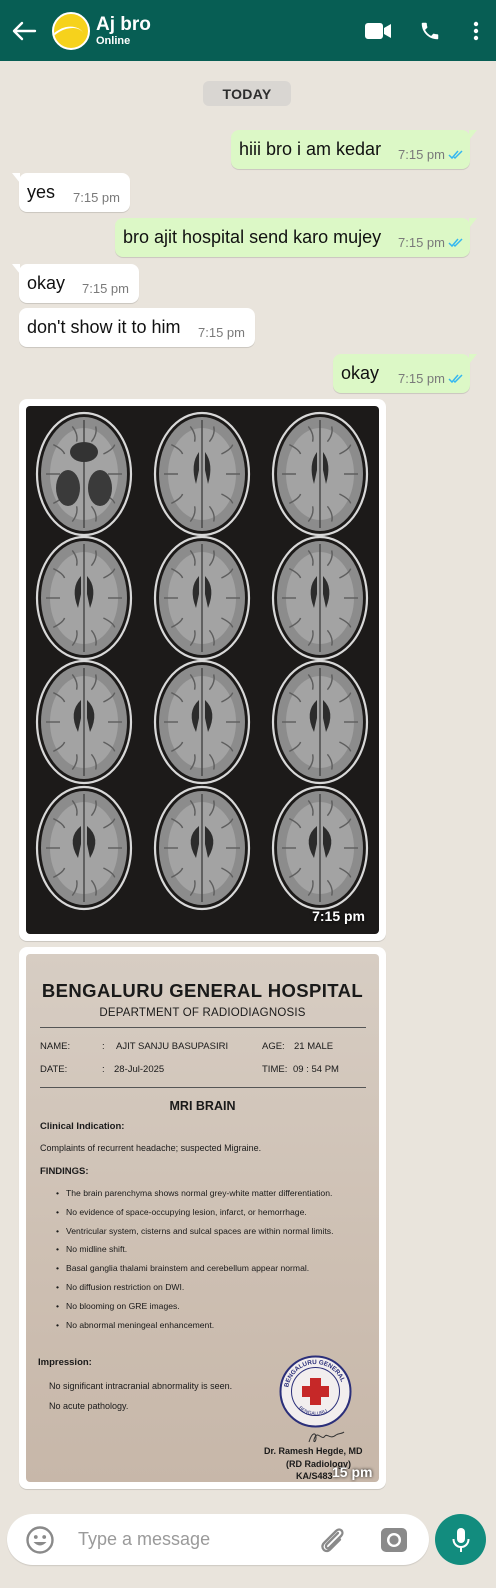  I want to click on video-call-button, so click(378, 30).